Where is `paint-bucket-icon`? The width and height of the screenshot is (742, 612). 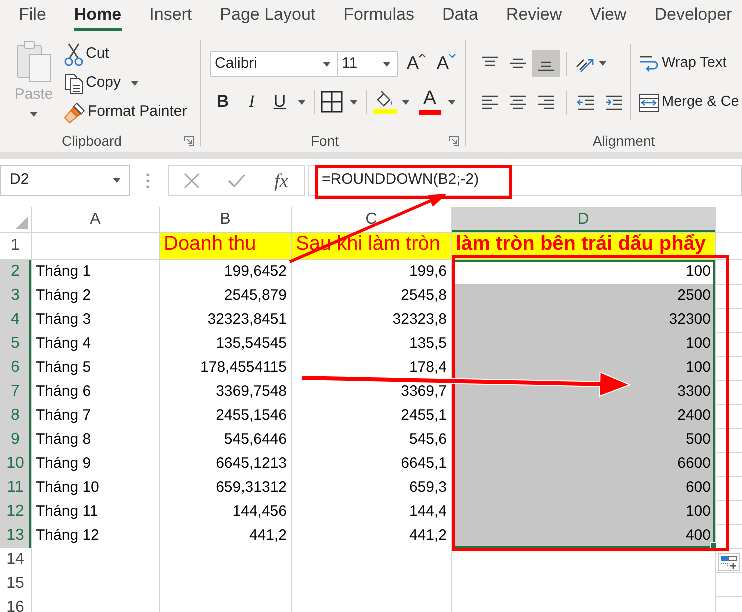 paint-bucket-icon is located at coordinates (385, 102).